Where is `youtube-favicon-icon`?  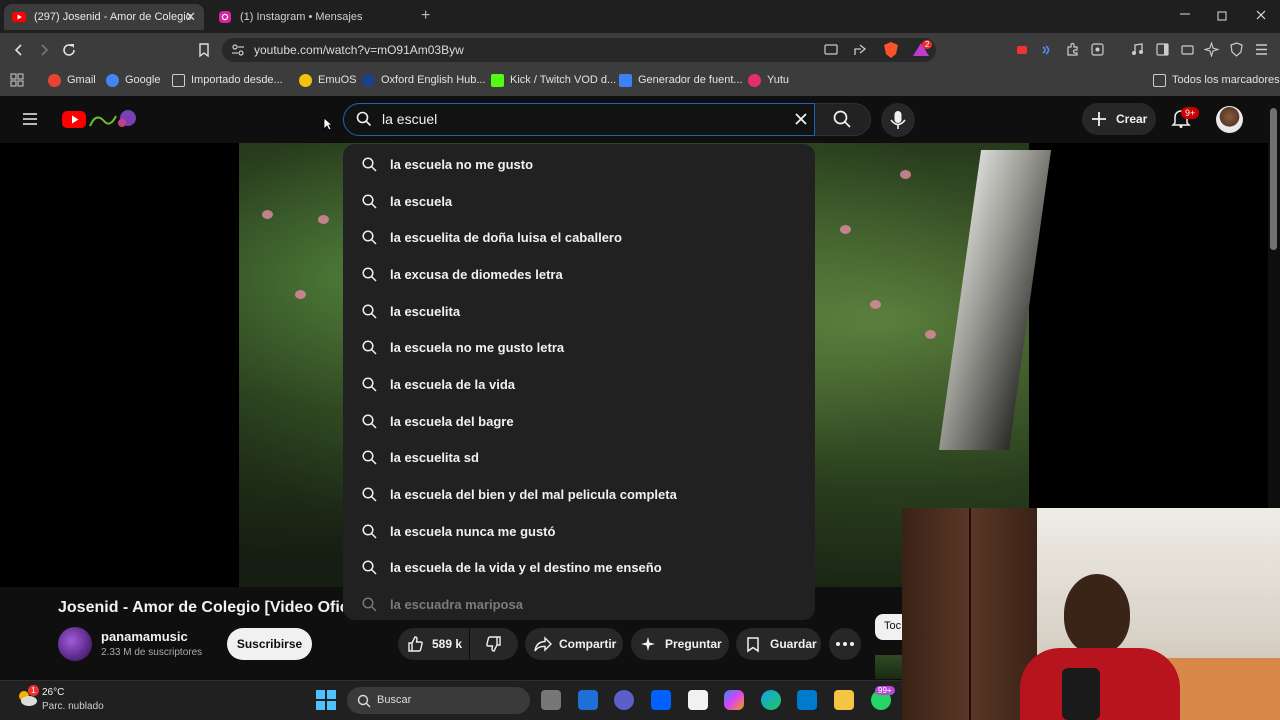
youtube-favicon-icon is located at coordinates (19, 17).